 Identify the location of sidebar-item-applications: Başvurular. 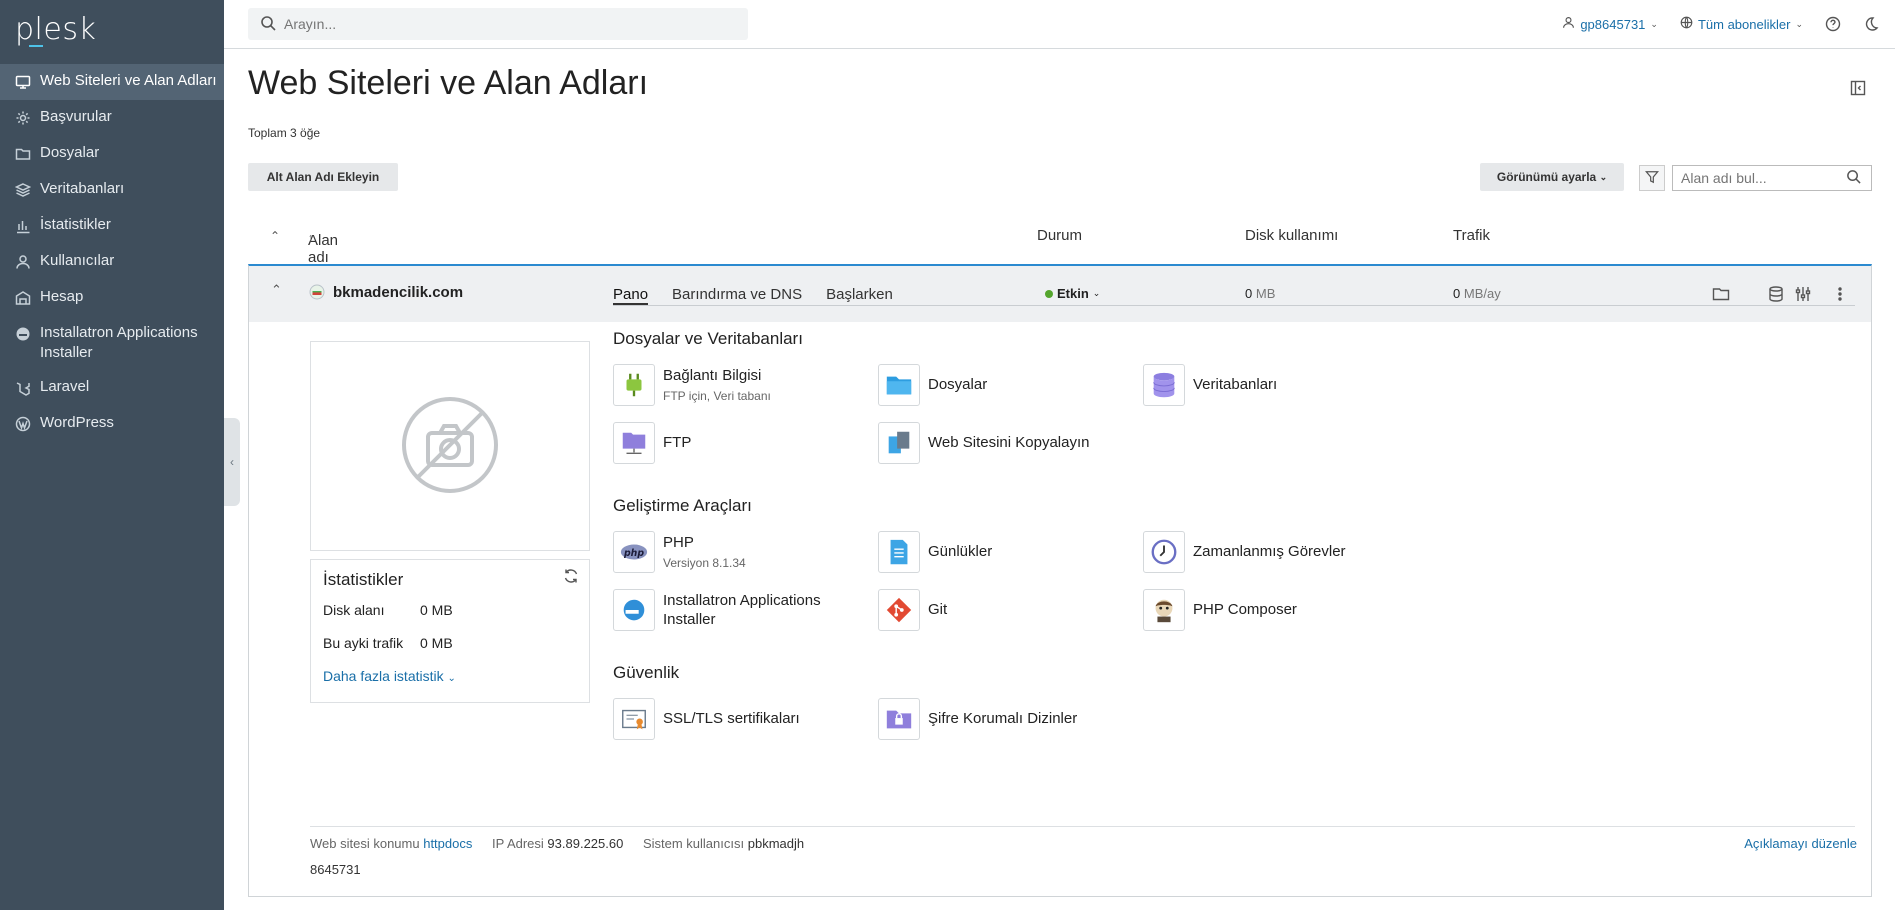
(112, 118).